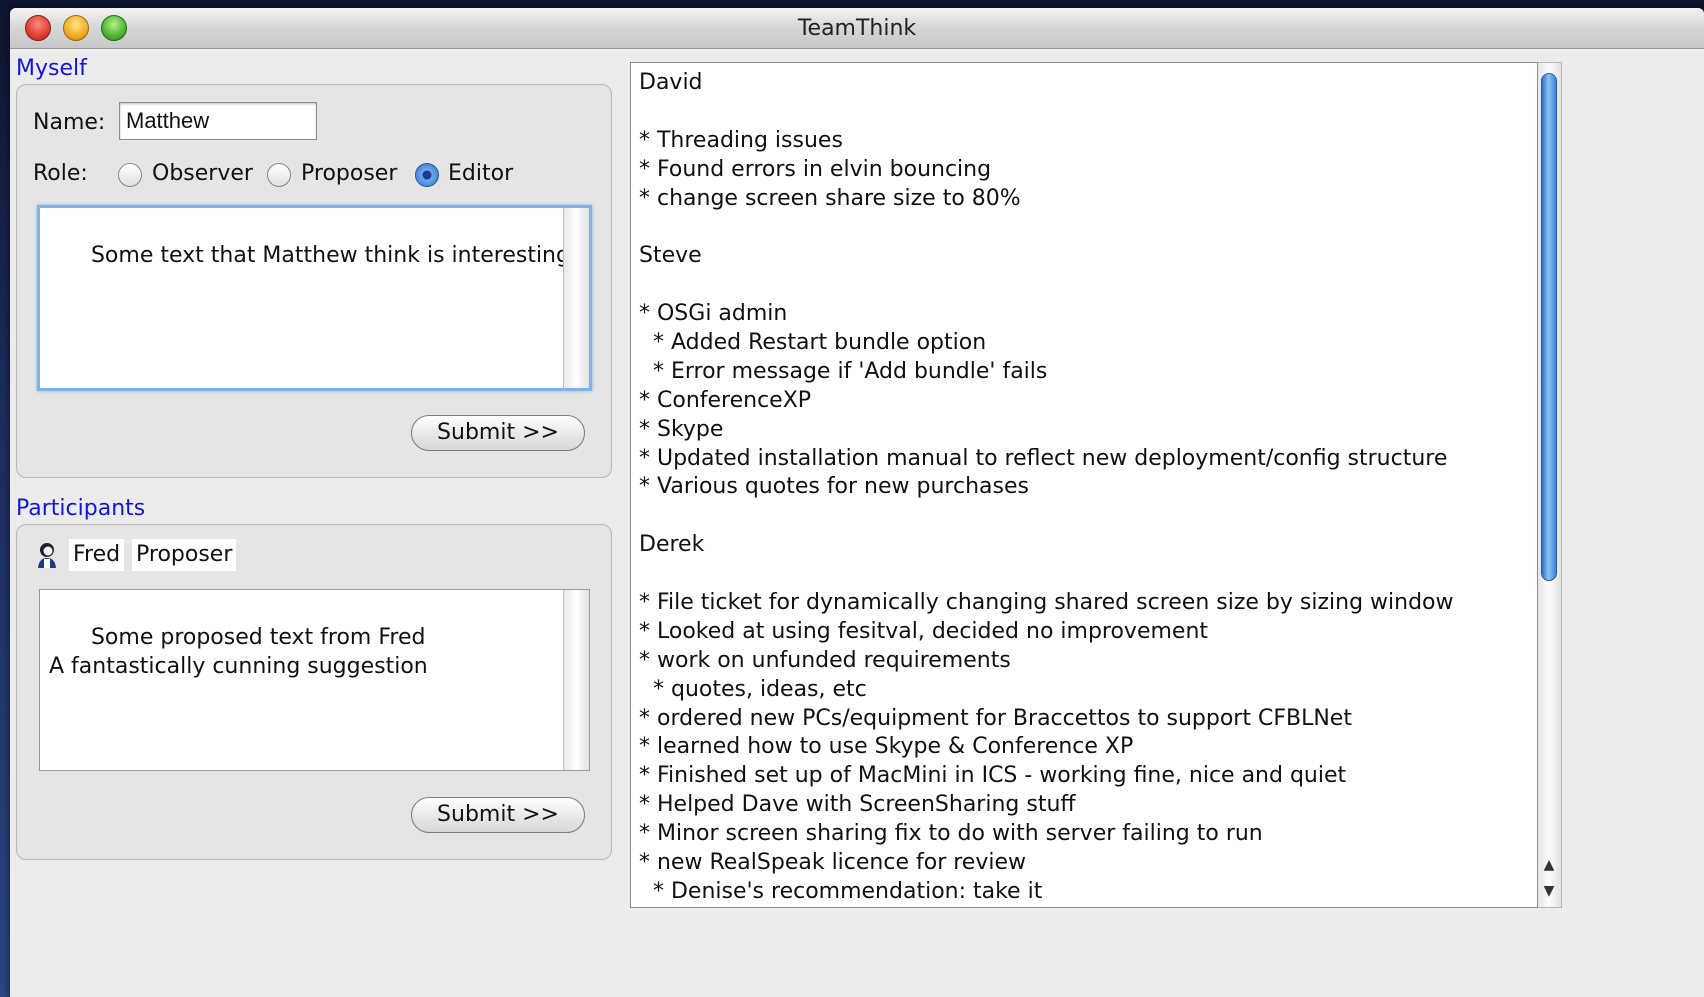  Describe the element at coordinates (427, 175) in the screenshot. I see `role-radio-editor` at that location.